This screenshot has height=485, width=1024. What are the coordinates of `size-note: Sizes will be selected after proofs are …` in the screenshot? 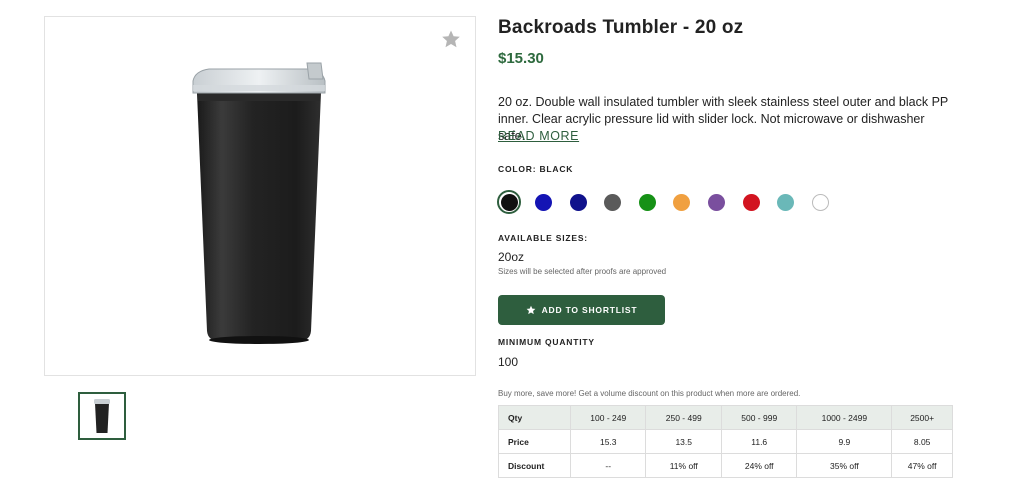 It's located at (582, 271).